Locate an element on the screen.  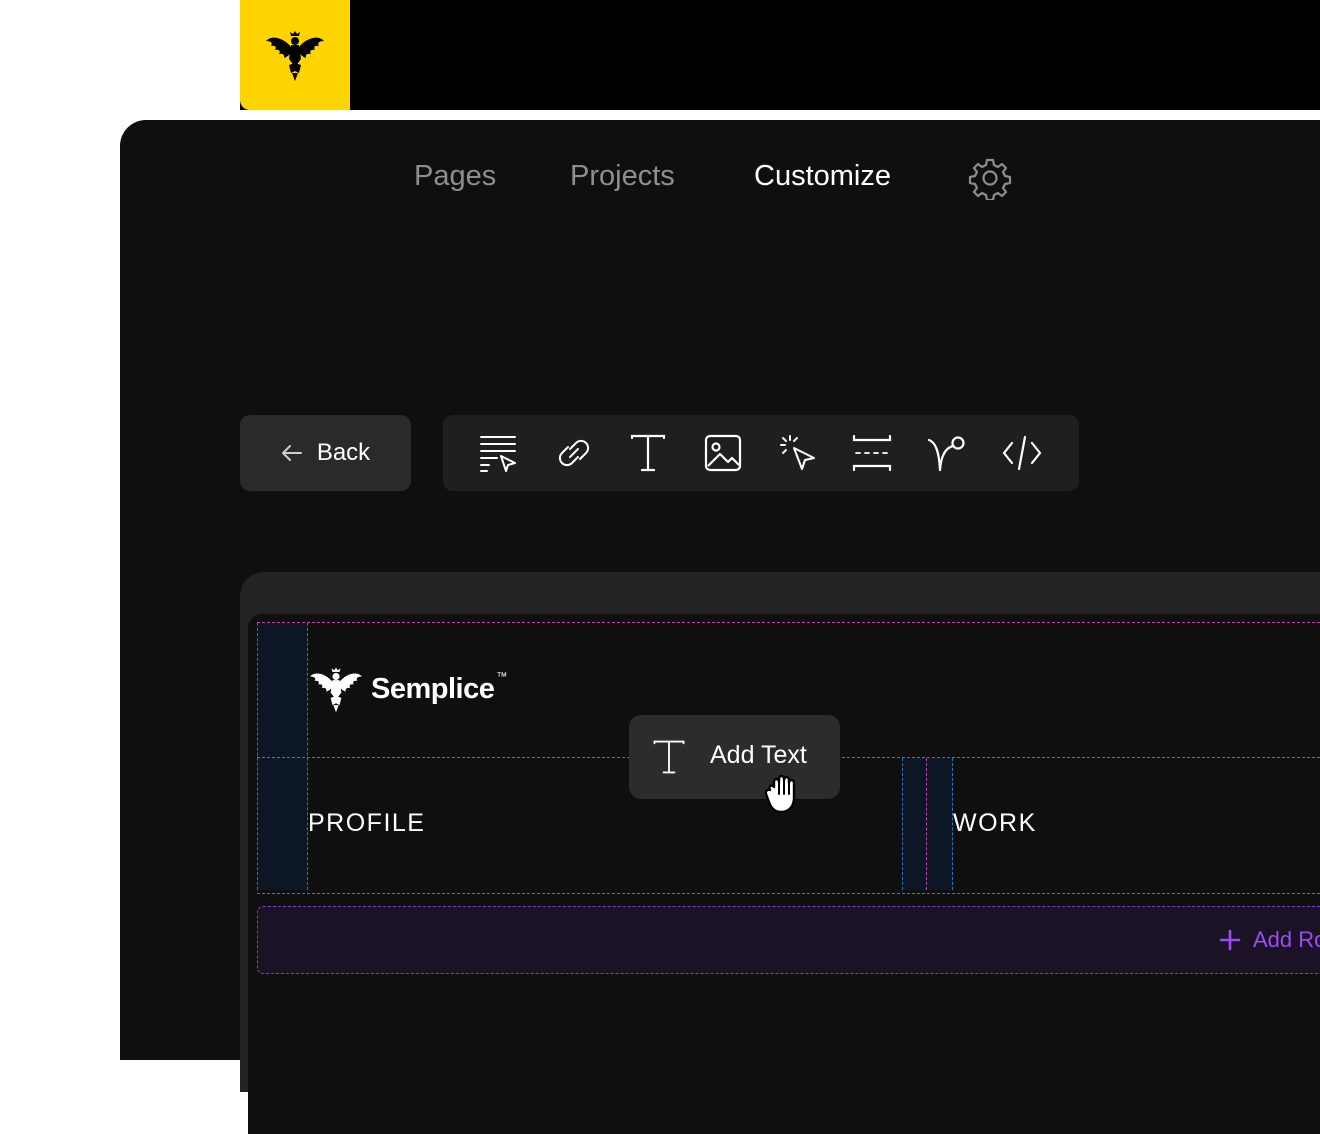
add-row-button: Add Row is located at coordinates (788, 940).